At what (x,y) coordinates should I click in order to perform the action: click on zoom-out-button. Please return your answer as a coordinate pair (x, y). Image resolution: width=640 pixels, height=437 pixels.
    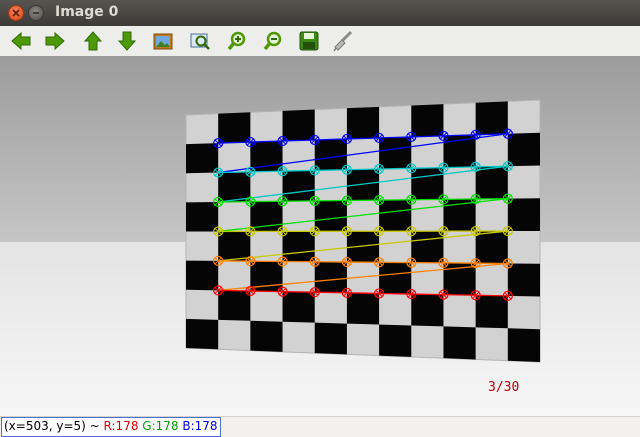
    Looking at the image, I should click on (273, 41).